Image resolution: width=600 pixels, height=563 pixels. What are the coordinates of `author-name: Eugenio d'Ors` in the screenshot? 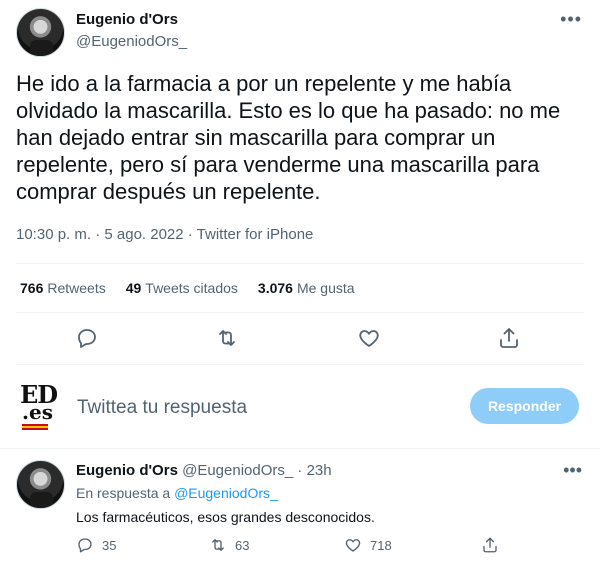 It's located at (127, 19).